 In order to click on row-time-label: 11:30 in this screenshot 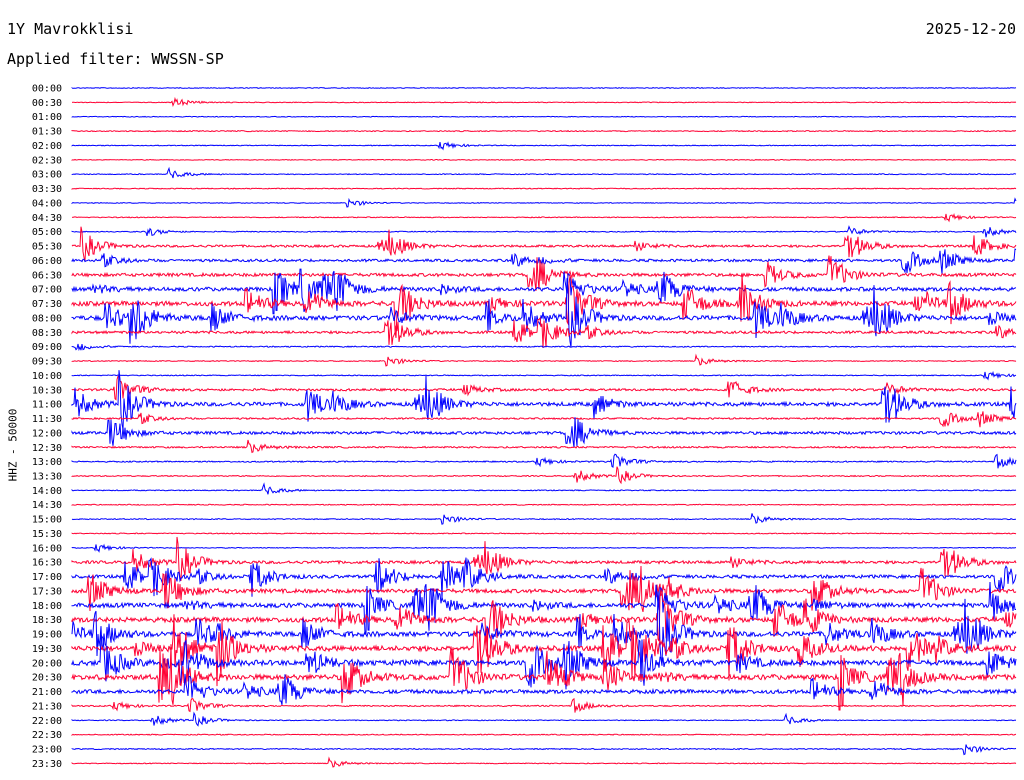, I will do `click(47, 419)`.